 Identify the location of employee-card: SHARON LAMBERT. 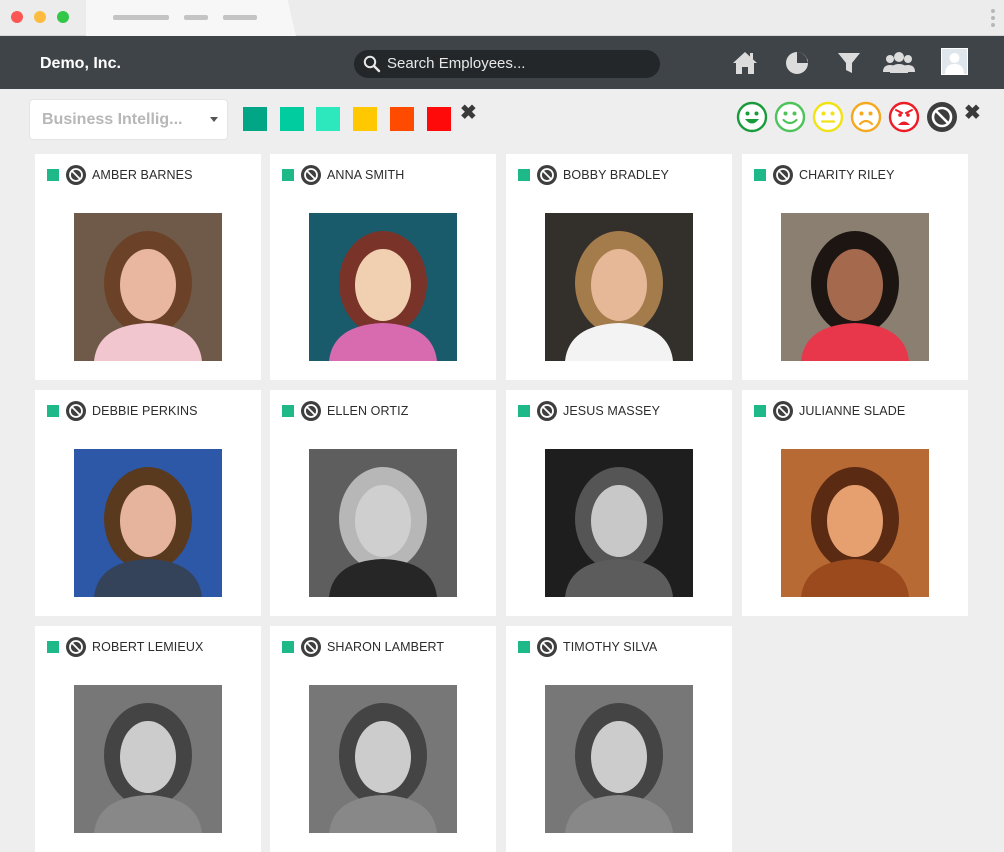
(383, 739).